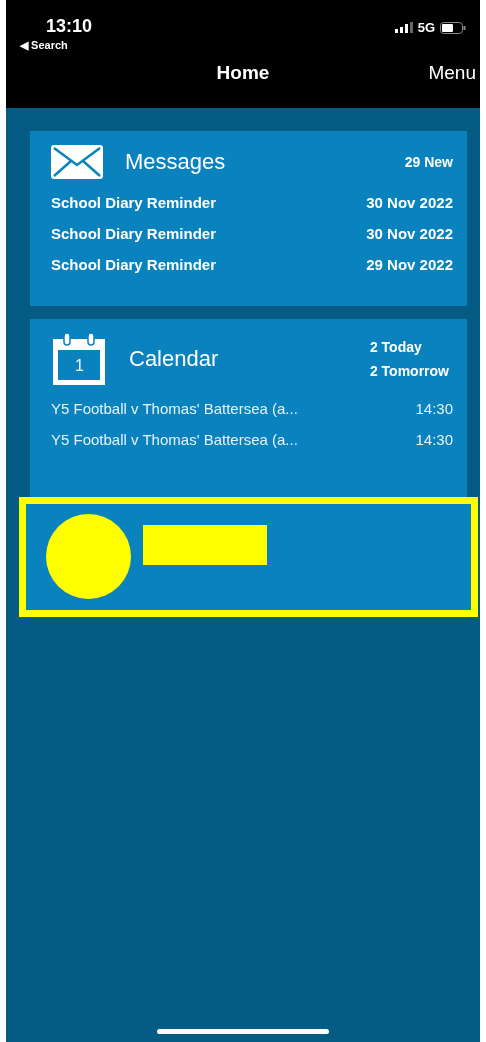  Describe the element at coordinates (409, 264) in the screenshot. I see `message-date: 29 Nov 2022` at that location.